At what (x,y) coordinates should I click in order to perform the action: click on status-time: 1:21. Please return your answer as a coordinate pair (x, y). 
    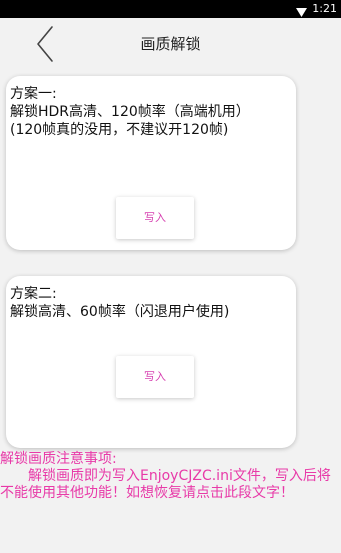
    Looking at the image, I should click on (324, 8).